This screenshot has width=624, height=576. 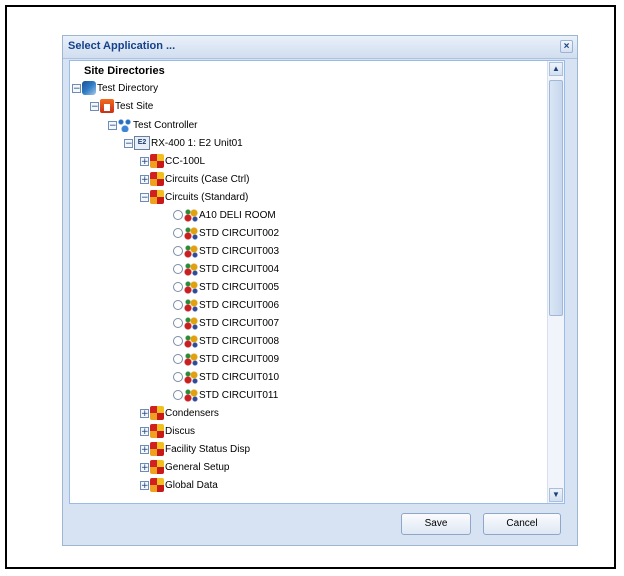 What do you see at coordinates (191, 485) in the screenshot?
I see `app-label: Global Data` at bounding box center [191, 485].